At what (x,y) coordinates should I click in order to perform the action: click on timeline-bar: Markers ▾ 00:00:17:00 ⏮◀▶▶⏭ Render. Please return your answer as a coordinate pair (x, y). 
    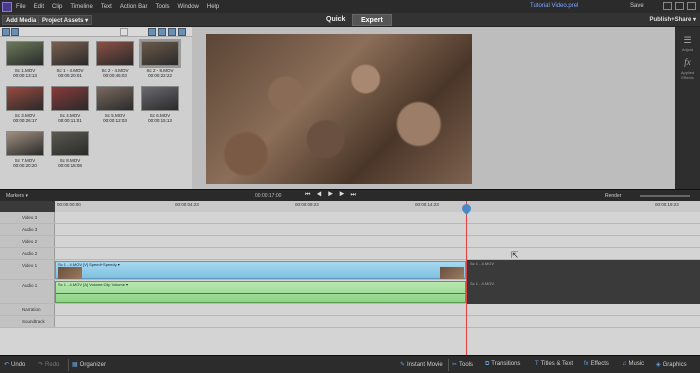
    Looking at the image, I should click on (350, 195).